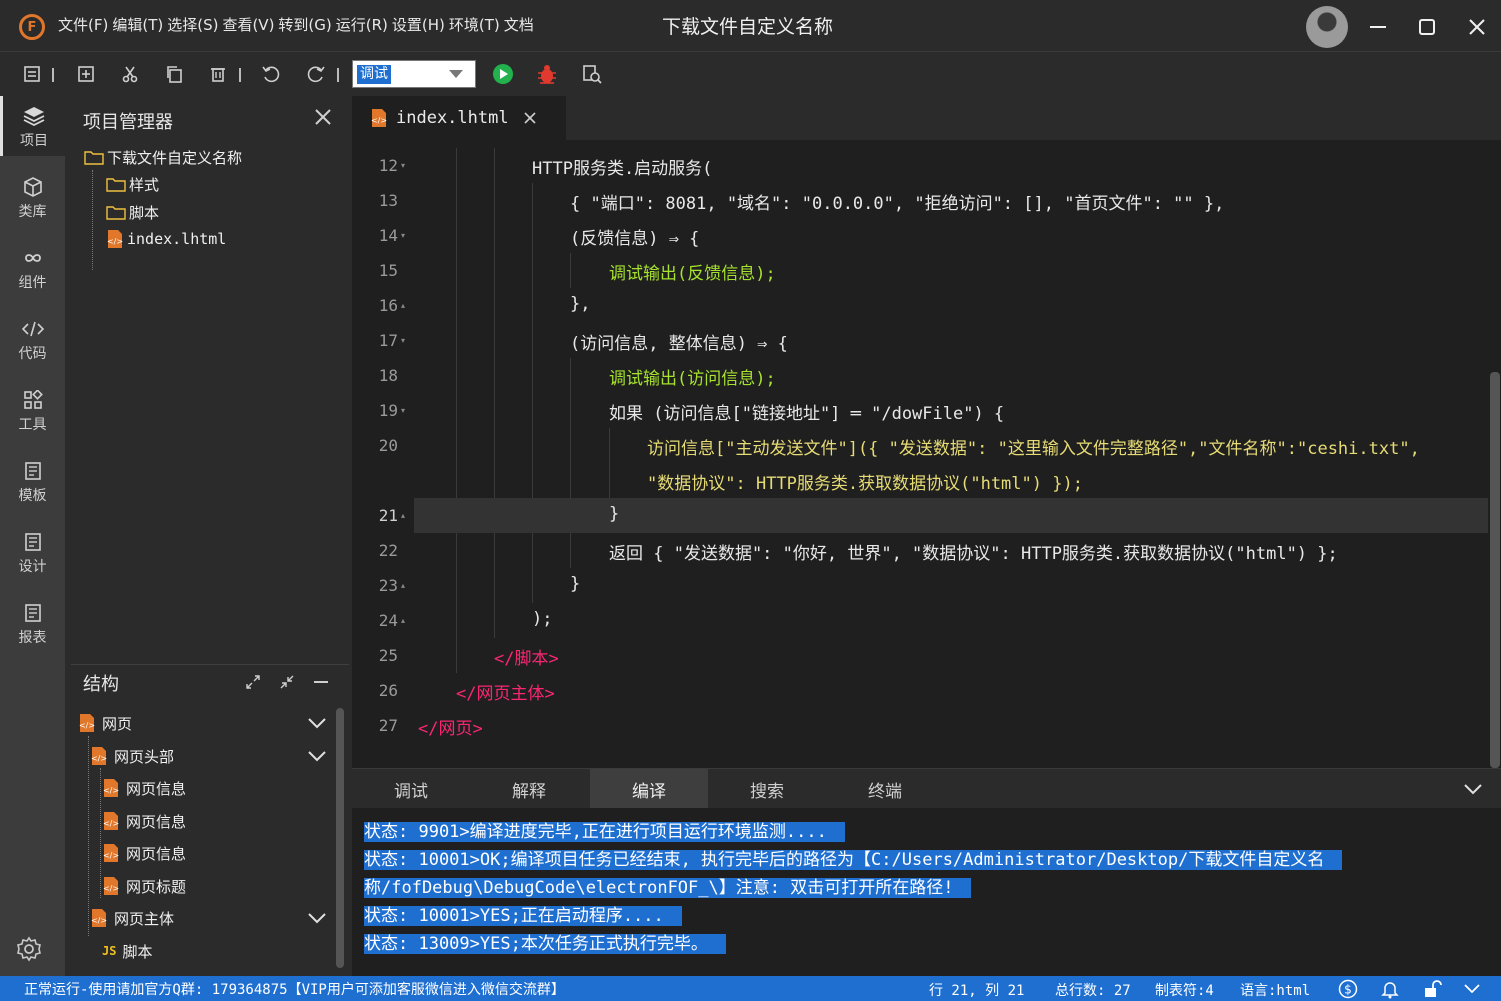 This screenshot has height=1001, width=1501. Describe the element at coordinates (94, 158) in the screenshot. I see `folder-icon` at that location.